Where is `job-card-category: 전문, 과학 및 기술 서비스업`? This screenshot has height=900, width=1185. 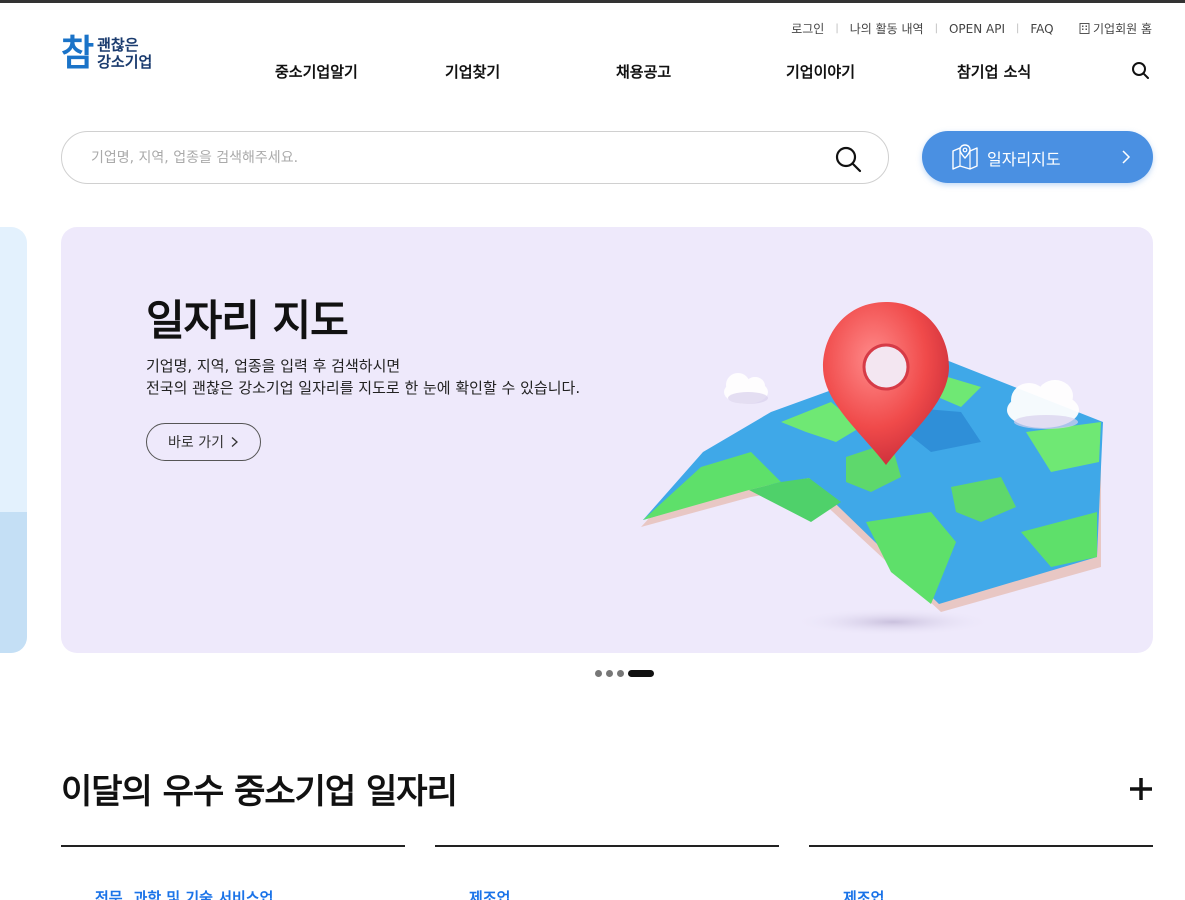
job-card-category: 전문, 과학 및 기술 서비스업 is located at coordinates (184, 894).